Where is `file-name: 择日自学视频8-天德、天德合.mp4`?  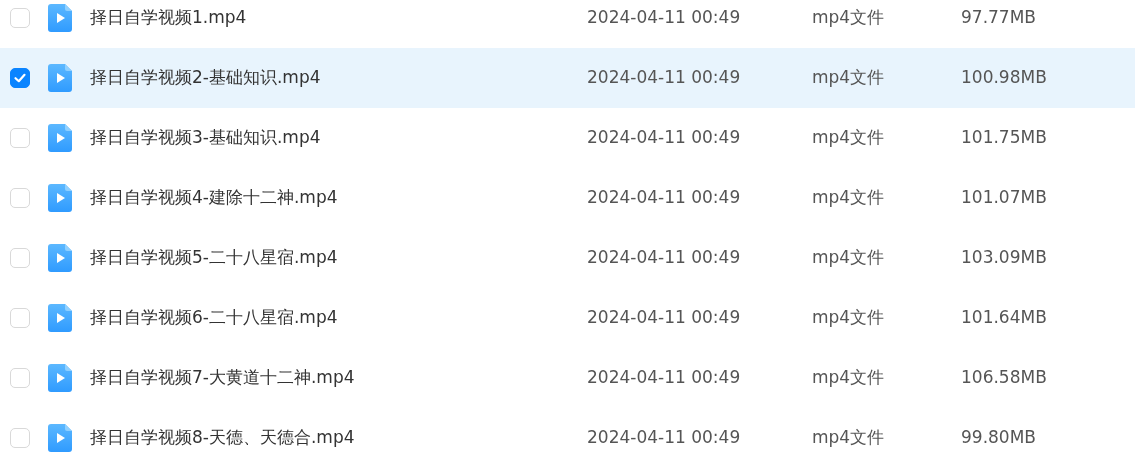
file-name: 择日自学视频8-天德、天德合.mp4 is located at coordinates (223, 438).